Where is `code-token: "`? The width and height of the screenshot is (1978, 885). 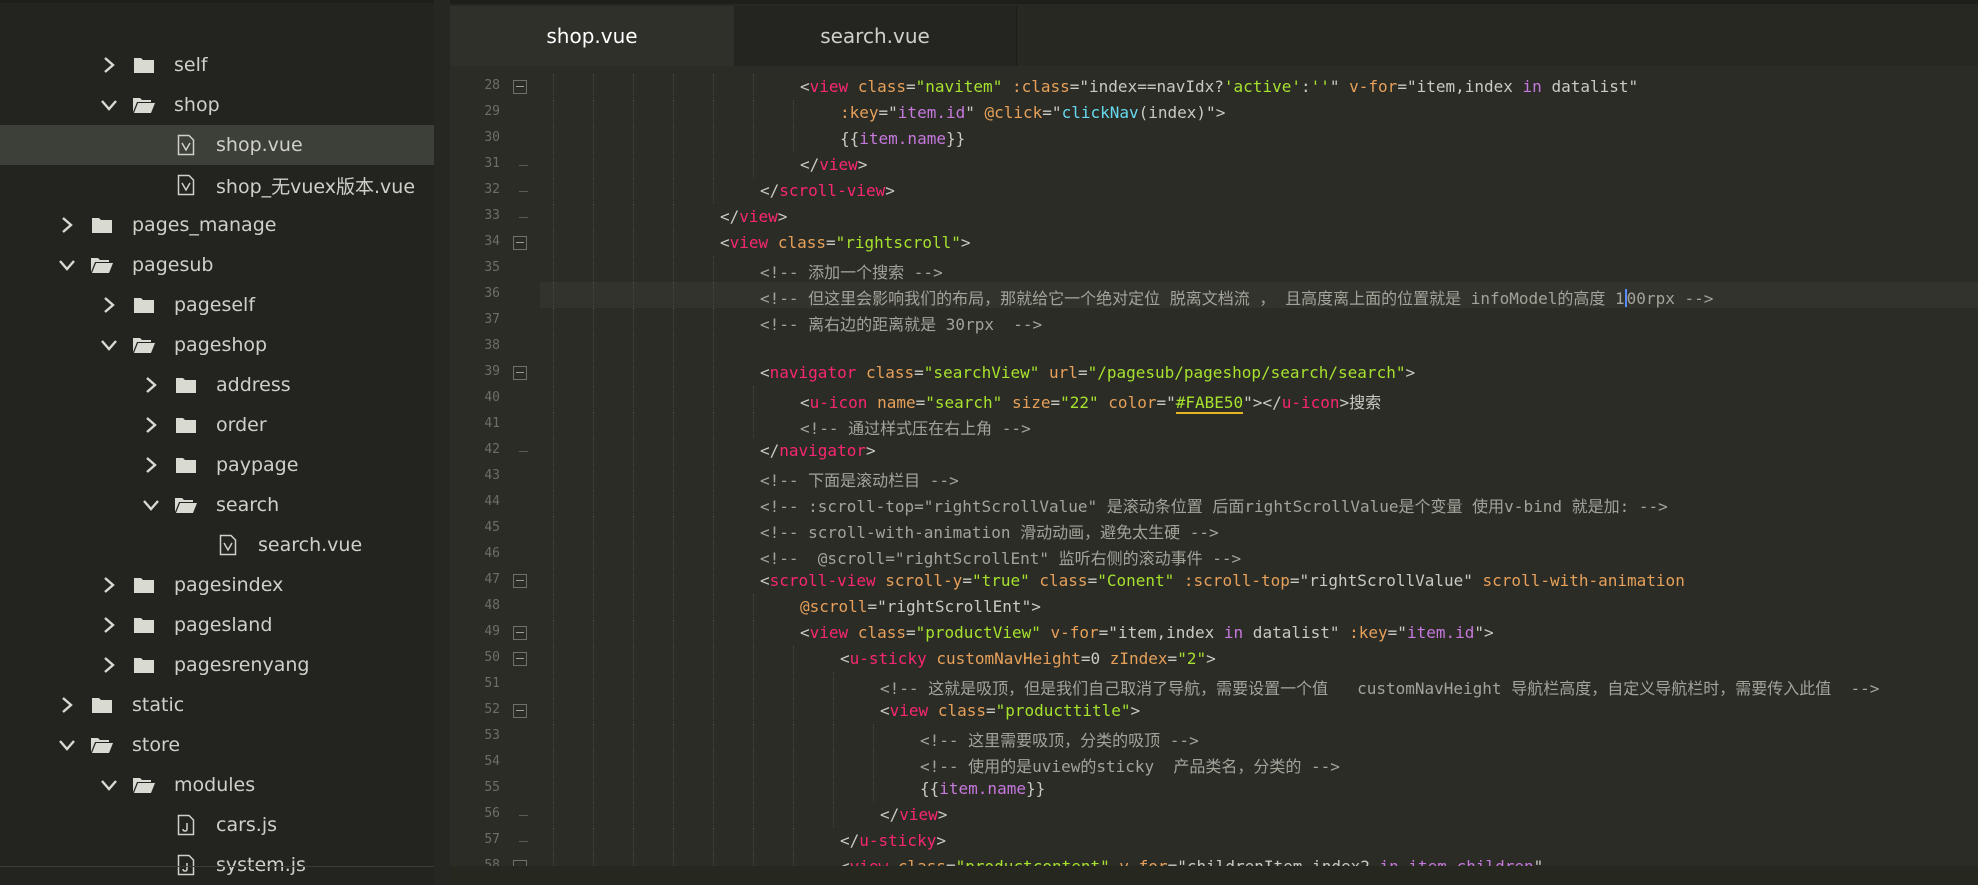
code-token: " is located at coordinates (975, 112).